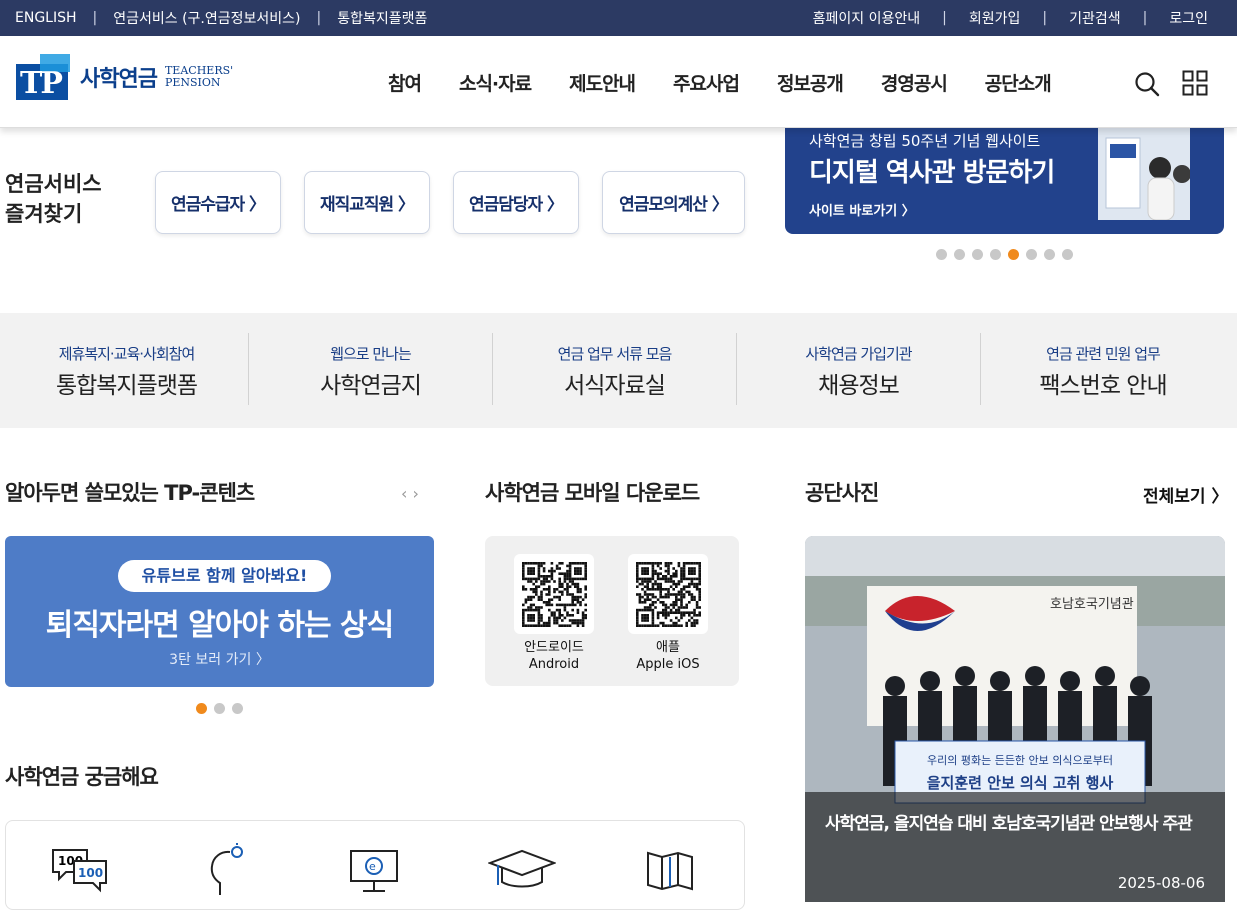 The width and height of the screenshot is (1237, 910). What do you see at coordinates (670, 870) in the screenshot?
I see `book-icon` at bounding box center [670, 870].